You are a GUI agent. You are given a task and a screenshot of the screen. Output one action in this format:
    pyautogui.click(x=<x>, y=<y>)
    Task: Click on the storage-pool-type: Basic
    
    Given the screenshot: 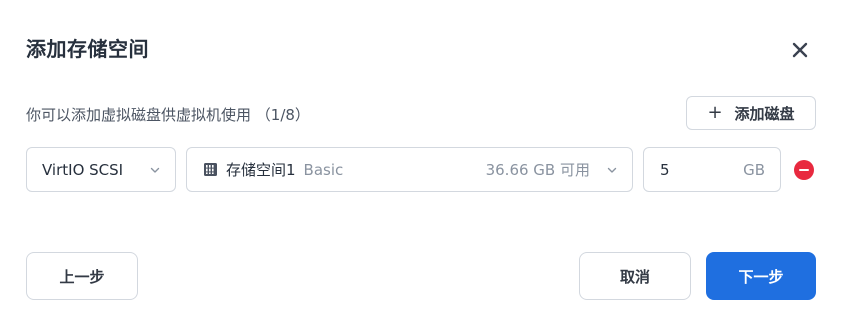 What is the action you would take?
    pyautogui.click(x=324, y=170)
    